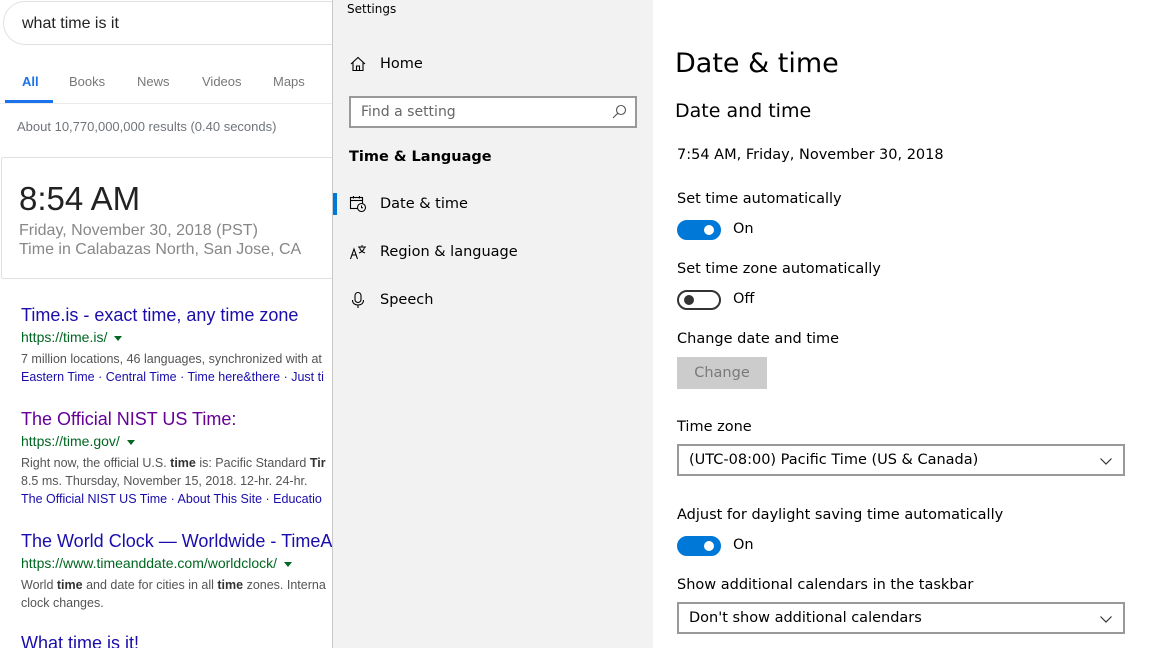  What do you see at coordinates (252, 463) in the screenshot?
I see `snippet-text: is: Pacific Standard` at bounding box center [252, 463].